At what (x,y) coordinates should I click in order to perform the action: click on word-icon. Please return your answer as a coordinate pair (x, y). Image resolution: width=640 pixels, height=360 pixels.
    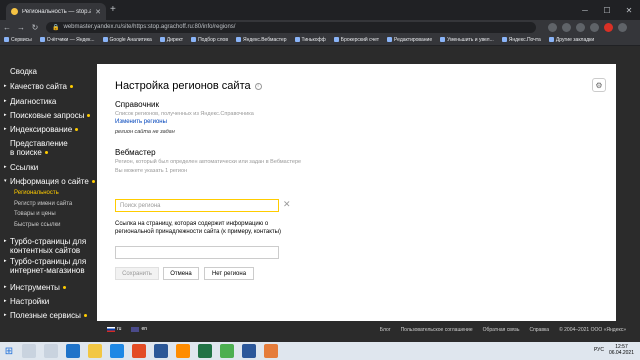
    Looking at the image, I should click on (249, 351).